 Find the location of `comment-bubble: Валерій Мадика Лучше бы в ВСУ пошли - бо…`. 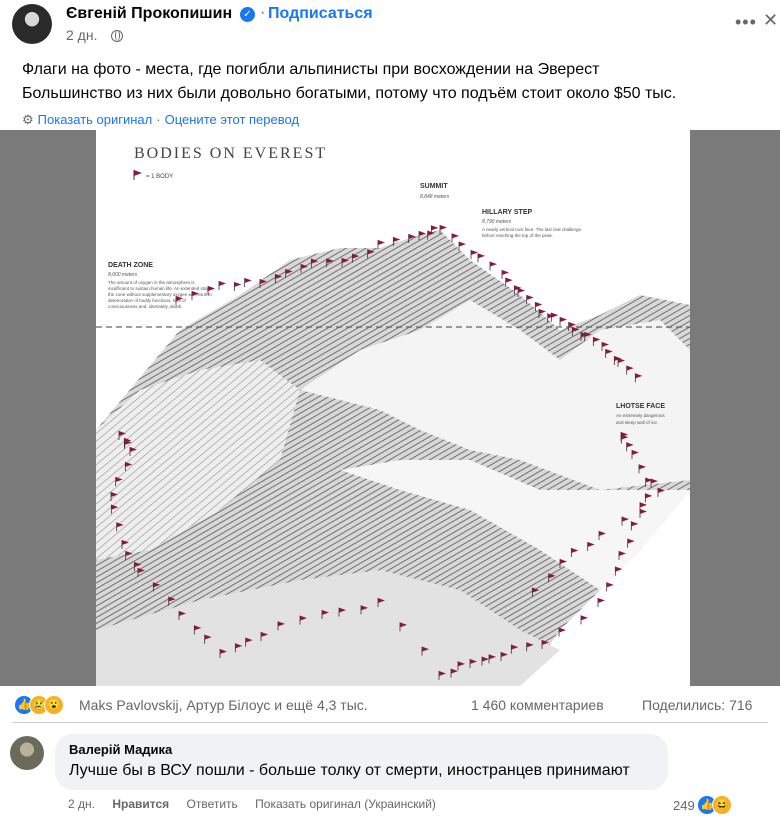

comment-bubble: Валерій Мадика Лучше бы в ВСУ пошли - бо… is located at coordinates (361, 762).